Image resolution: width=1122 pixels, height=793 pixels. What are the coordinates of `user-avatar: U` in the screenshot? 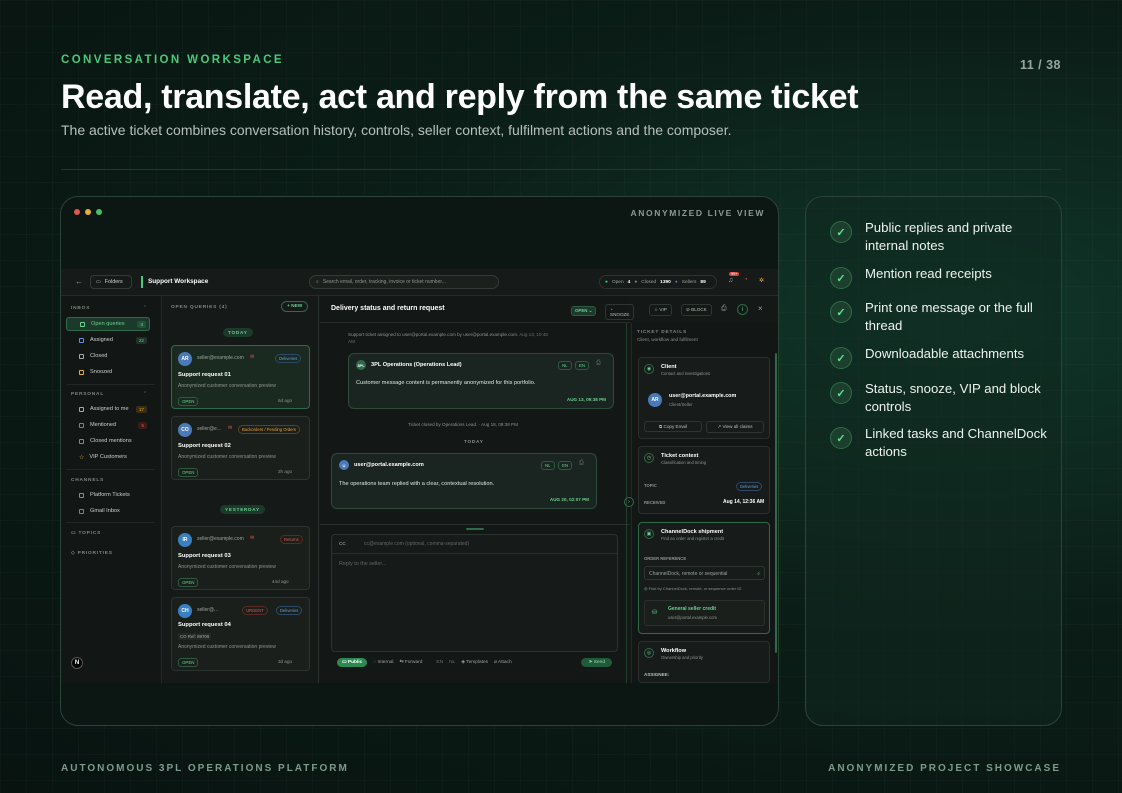 It's located at (344, 465).